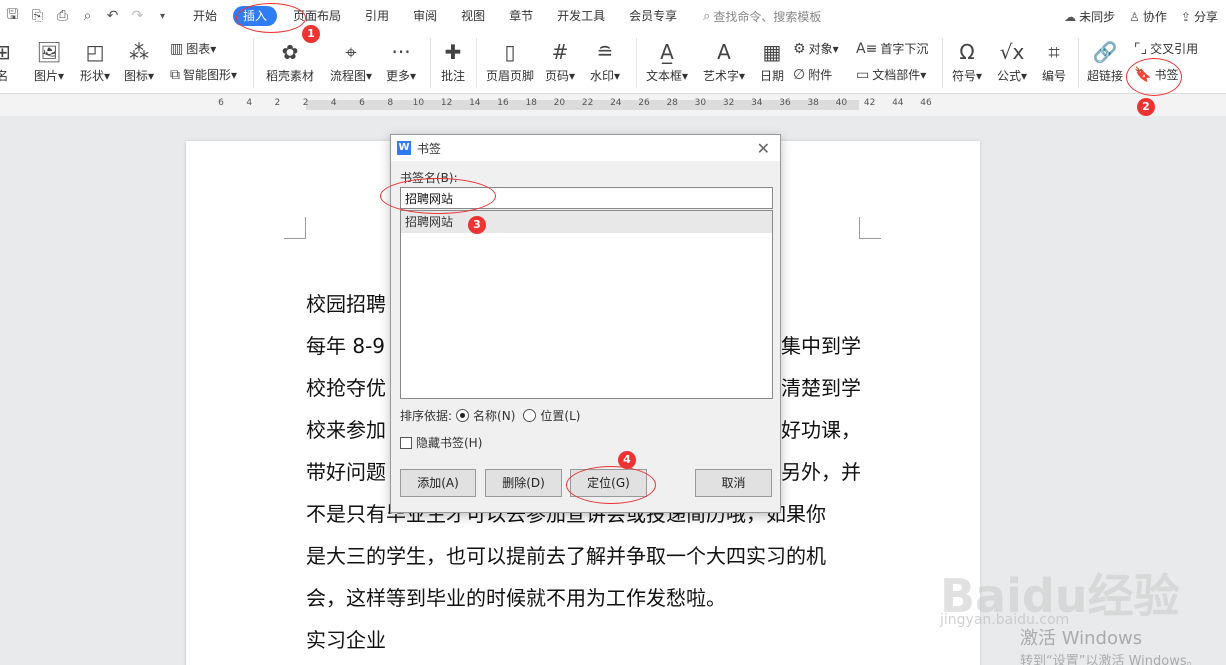 Image resolution: width=1226 pixels, height=665 pixels. What do you see at coordinates (967, 52) in the screenshot?
I see `omega-icon: Ω` at bounding box center [967, 52].